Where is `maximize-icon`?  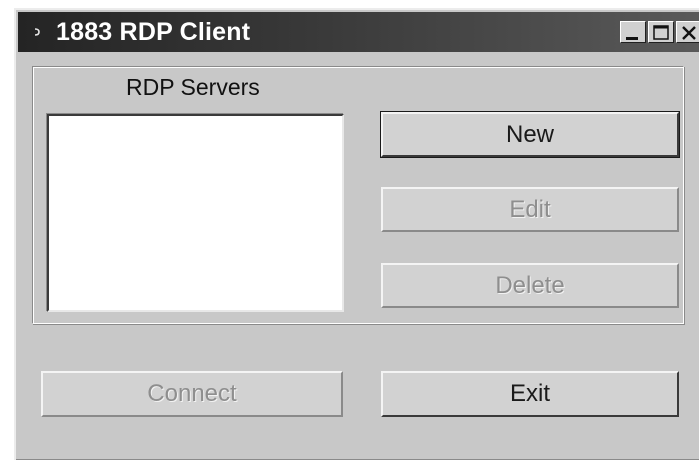 maximize-icon is located at coordinates (661, 32).